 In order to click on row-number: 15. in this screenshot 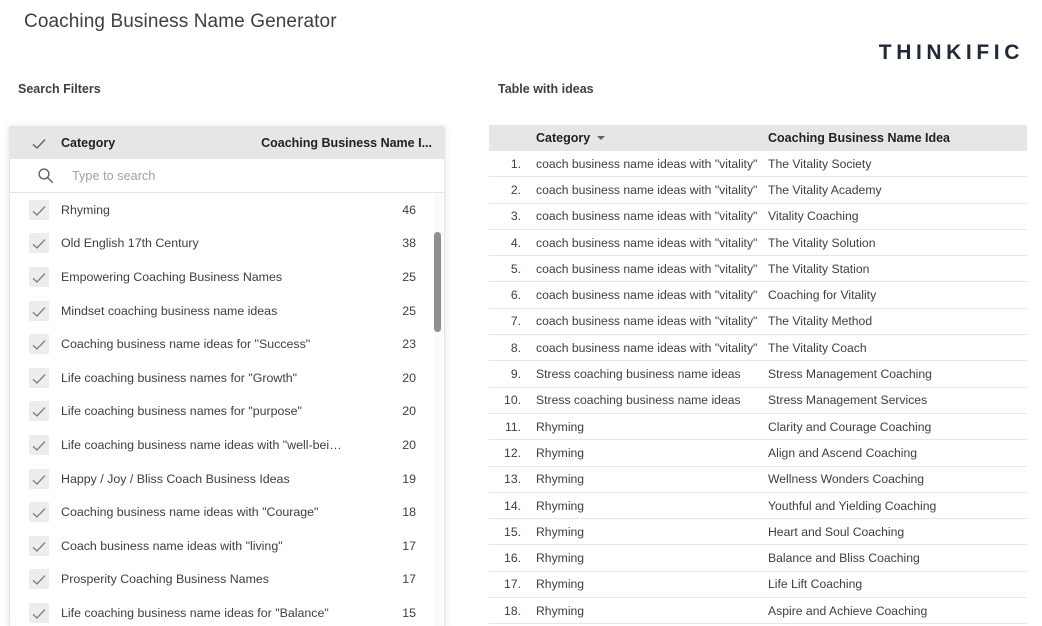, I will do `click(512, 531)`.